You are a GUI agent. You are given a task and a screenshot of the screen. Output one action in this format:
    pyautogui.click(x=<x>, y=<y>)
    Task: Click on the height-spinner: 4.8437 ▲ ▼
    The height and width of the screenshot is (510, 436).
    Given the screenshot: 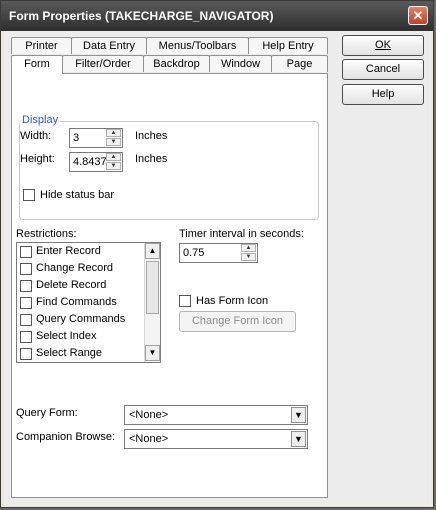 What is the action you would take?
    pyautogui.click(x=96, y=162)
    